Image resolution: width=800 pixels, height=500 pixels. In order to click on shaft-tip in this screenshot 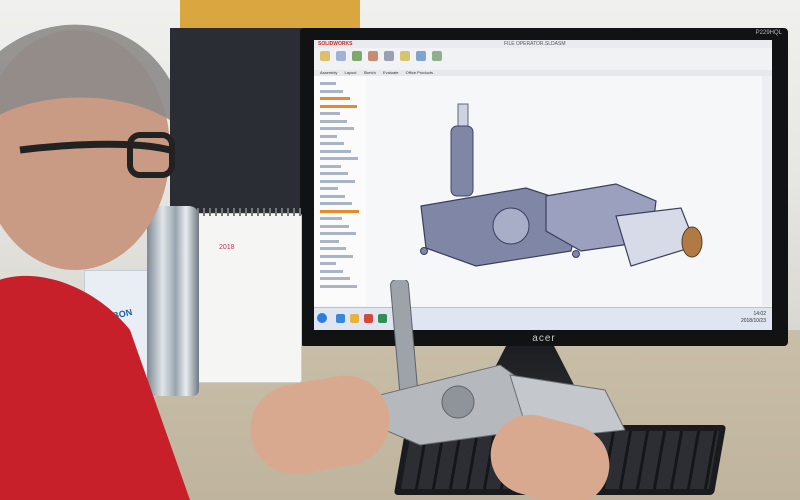, I will do `click(463, 115)`.